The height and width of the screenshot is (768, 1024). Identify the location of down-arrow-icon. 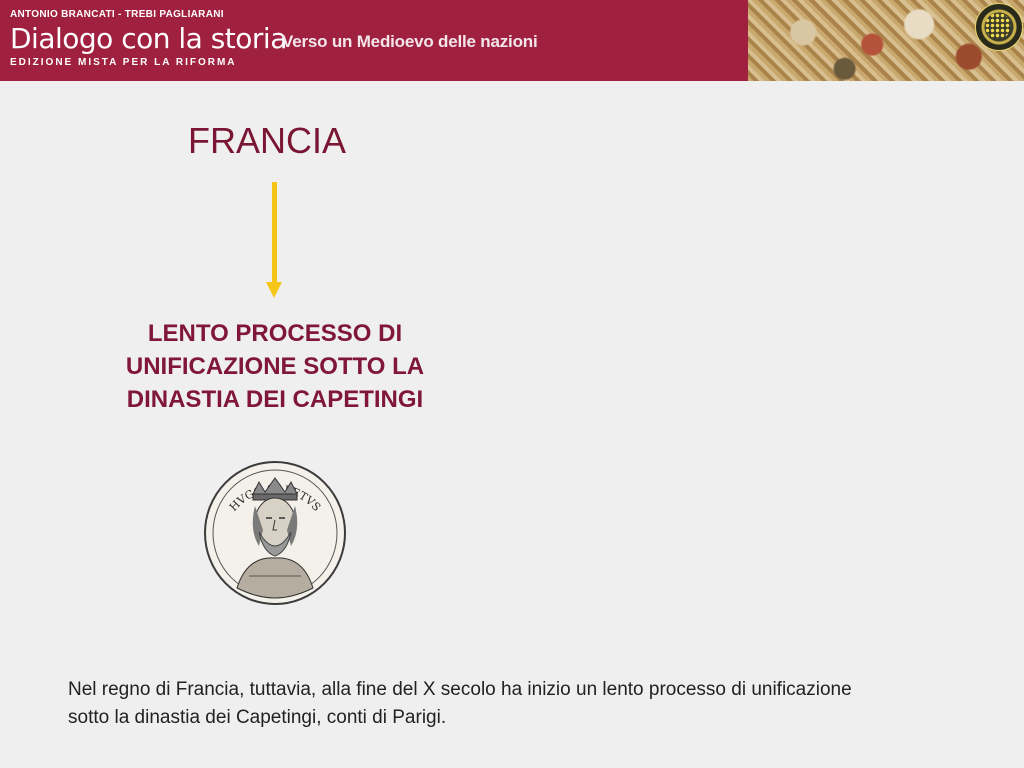
(274, 240).